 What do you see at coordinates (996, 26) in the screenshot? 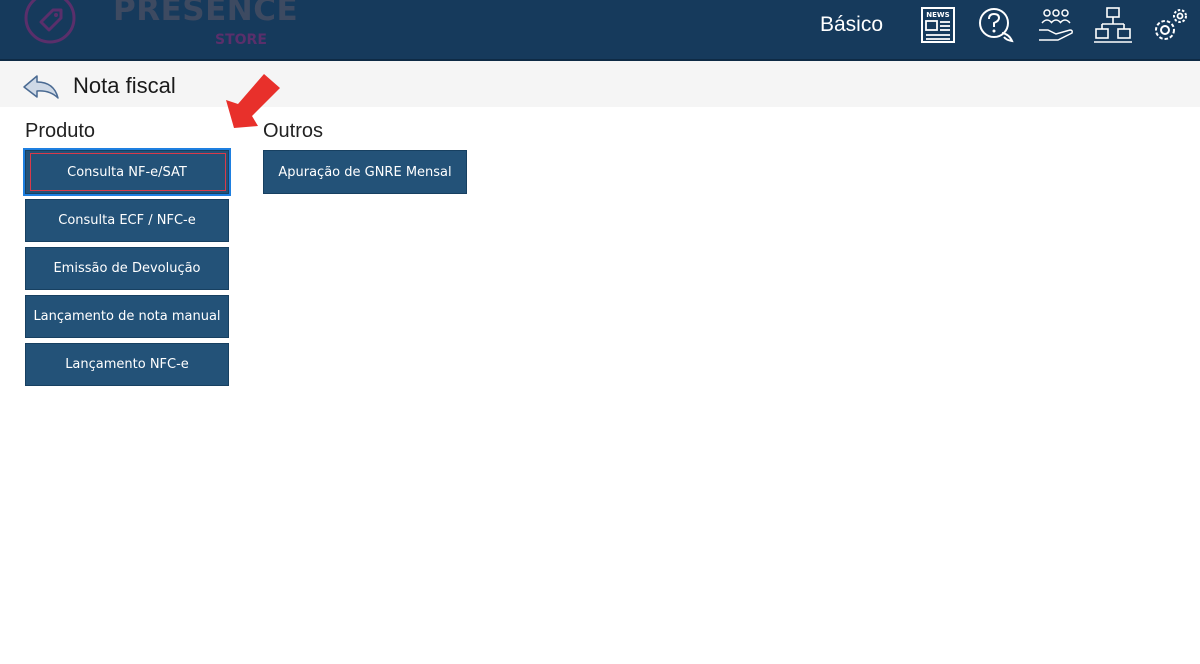
I see `help-icon` at bounding box center [996, 26].